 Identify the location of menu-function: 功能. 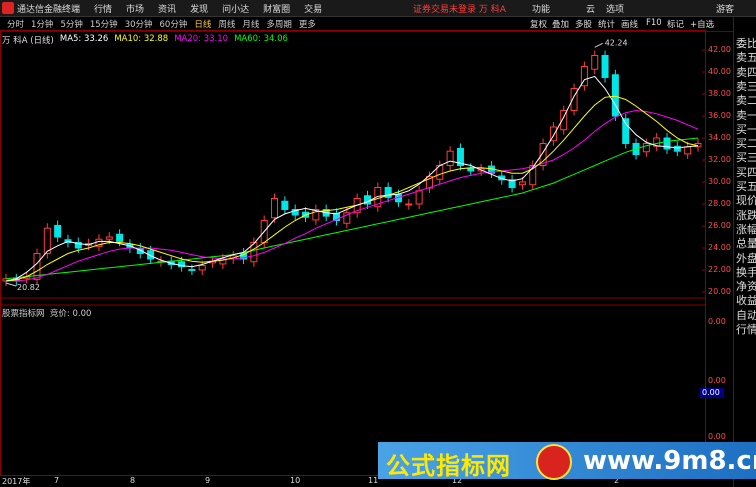
(541, 8).